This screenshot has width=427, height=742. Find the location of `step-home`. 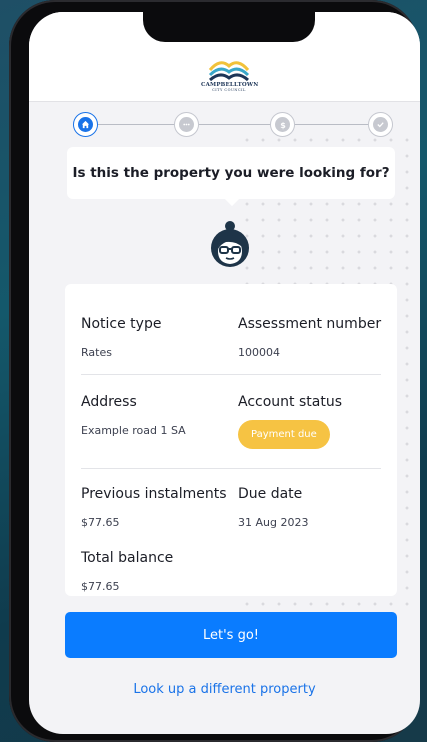

step-home is located at coordinates (85, 124).